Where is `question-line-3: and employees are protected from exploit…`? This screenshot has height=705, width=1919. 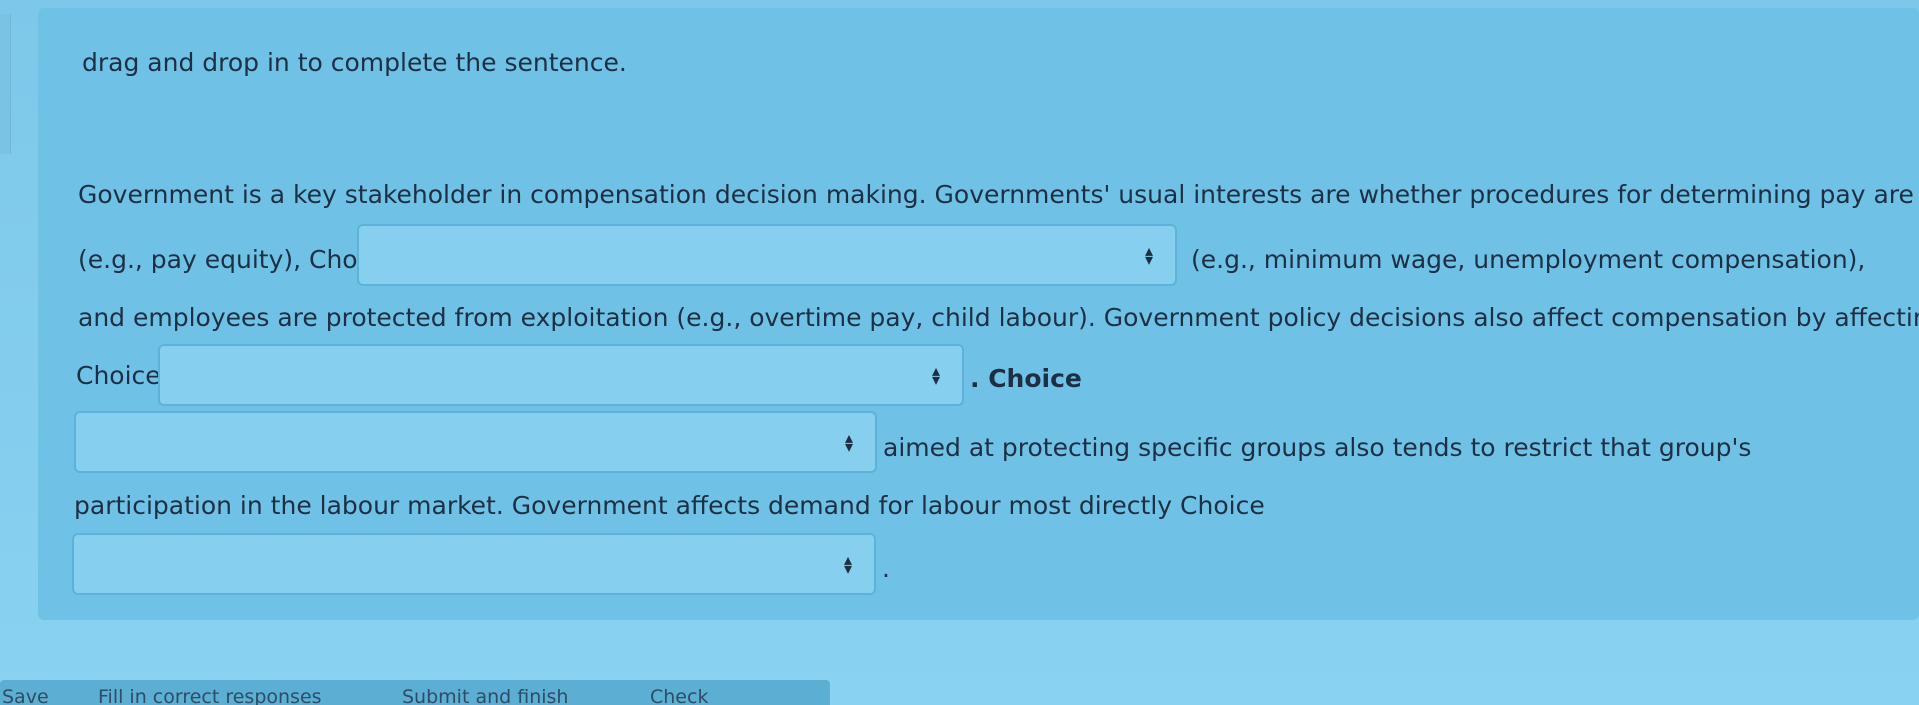 question-line-3: and employees are protected from exploit… is located at coordinates (998, 317).